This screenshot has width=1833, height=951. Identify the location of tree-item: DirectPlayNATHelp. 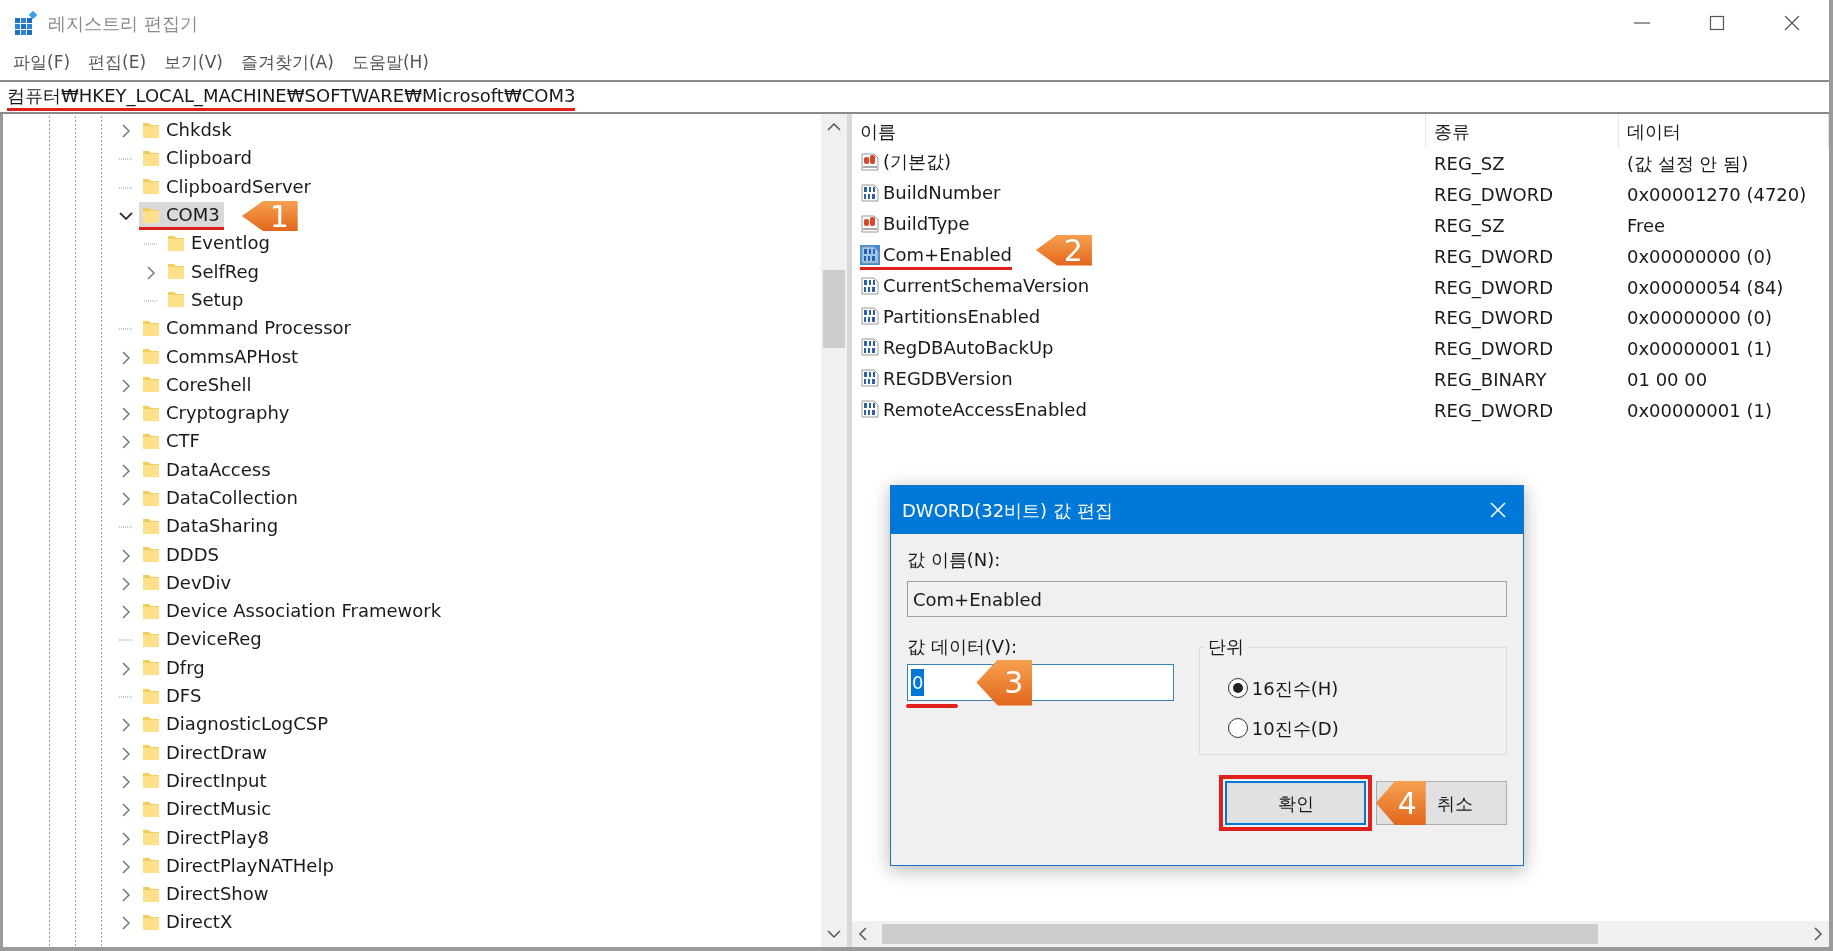
(238, 866).